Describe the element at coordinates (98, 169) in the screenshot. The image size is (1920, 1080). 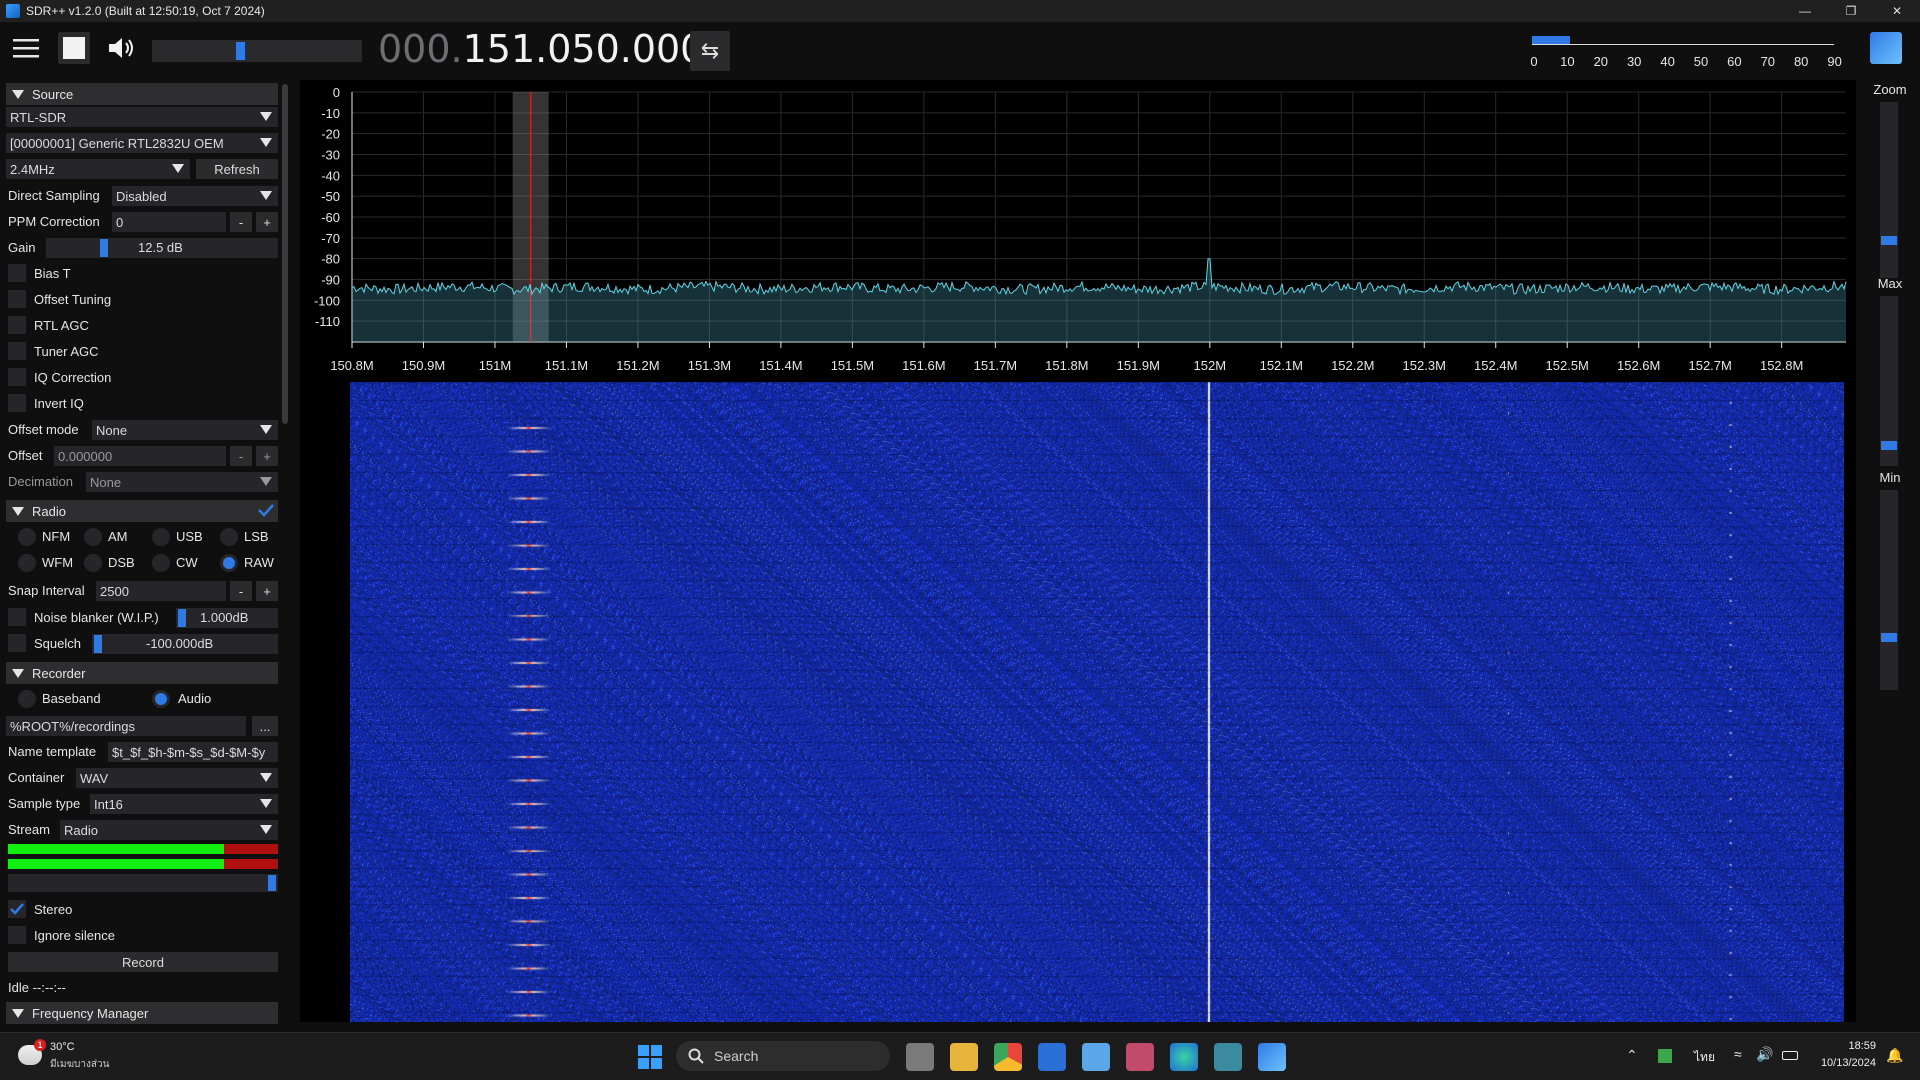
I see `samplerate-select: 2.4MHz` at that location.